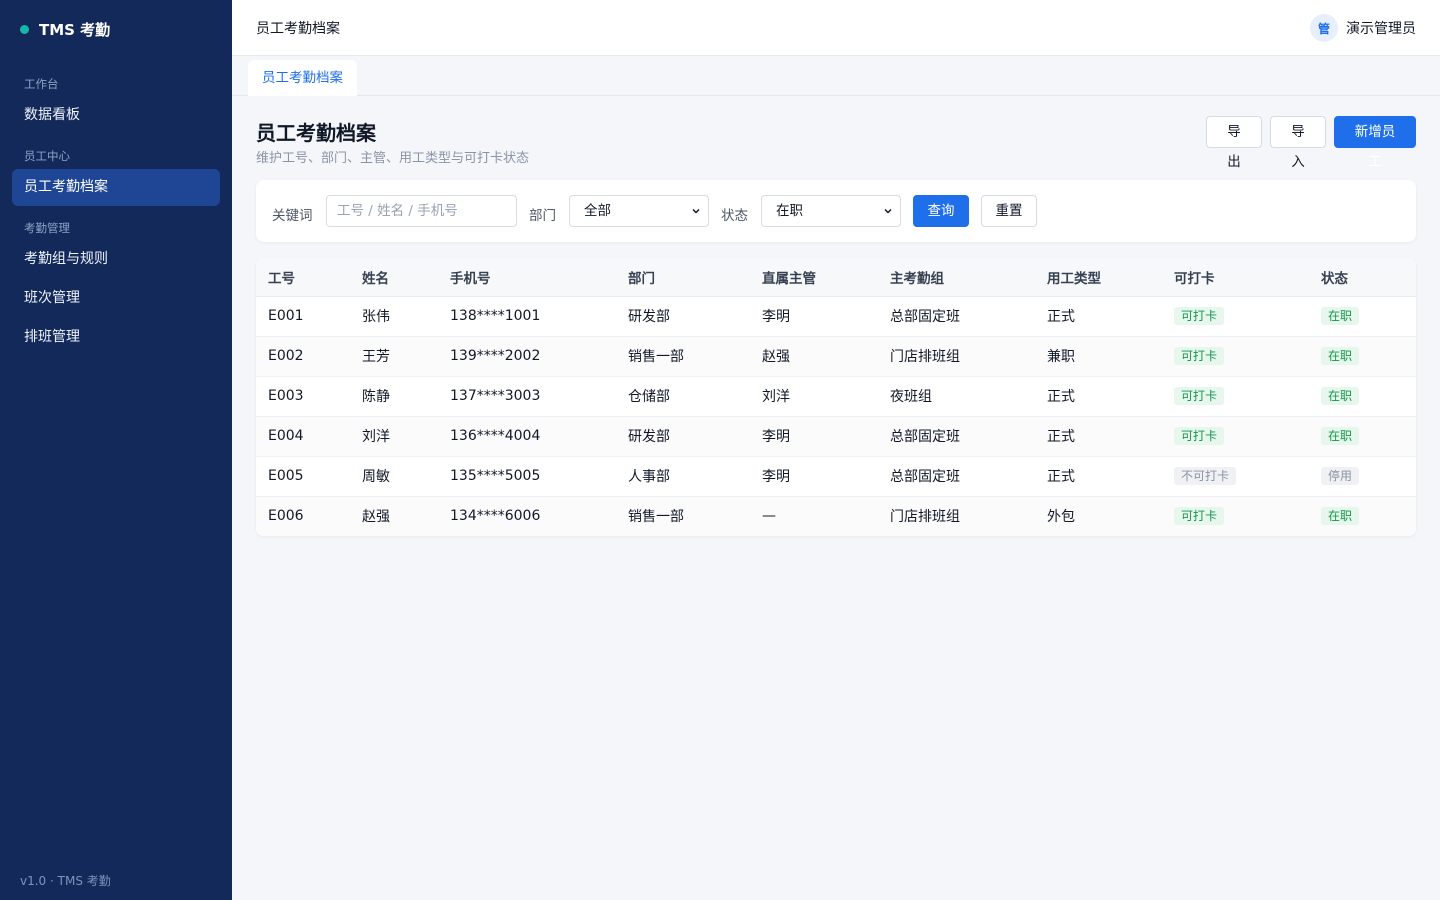 The height and width of the screenshot is (900, 1440). Describe the element at coordinates (542, 216) in the screenshot. I see `dept-label: 部门` at that location.